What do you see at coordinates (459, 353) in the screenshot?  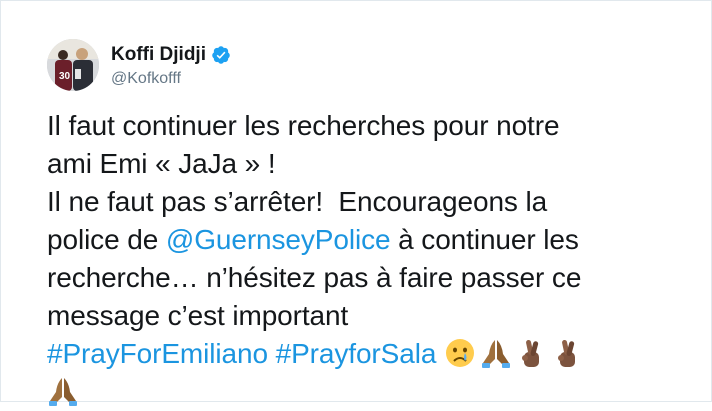 I see `crying-face-emoji-icon` at bounding box center [459, 353].